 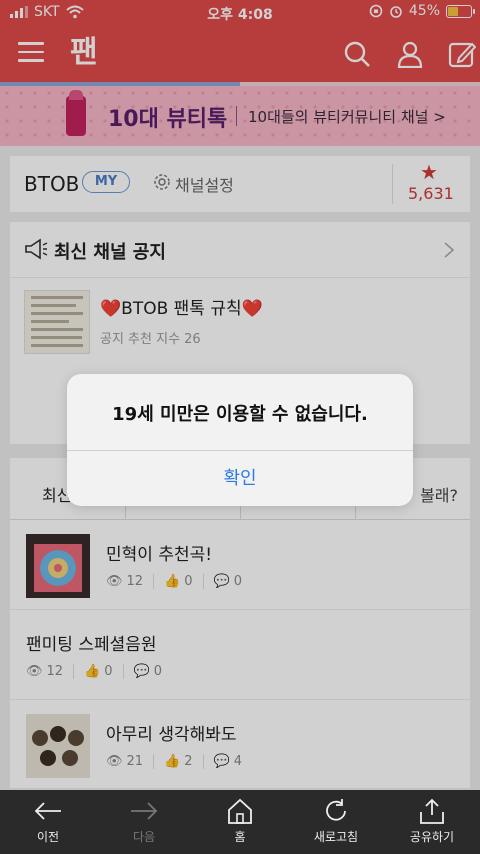 What do you see at coordinates (144, 821) in the screenshot?
I see `forward-button: 다음` at bounding box center [144, 821].